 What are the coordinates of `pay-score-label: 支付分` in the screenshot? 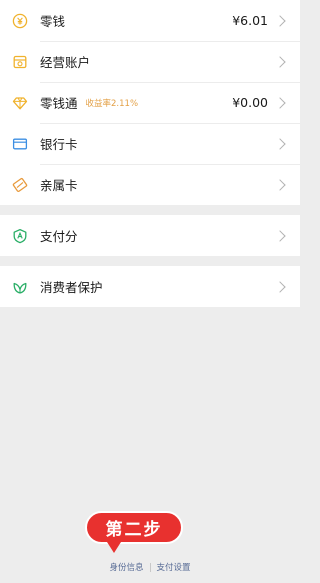 It's located at (59, 236).